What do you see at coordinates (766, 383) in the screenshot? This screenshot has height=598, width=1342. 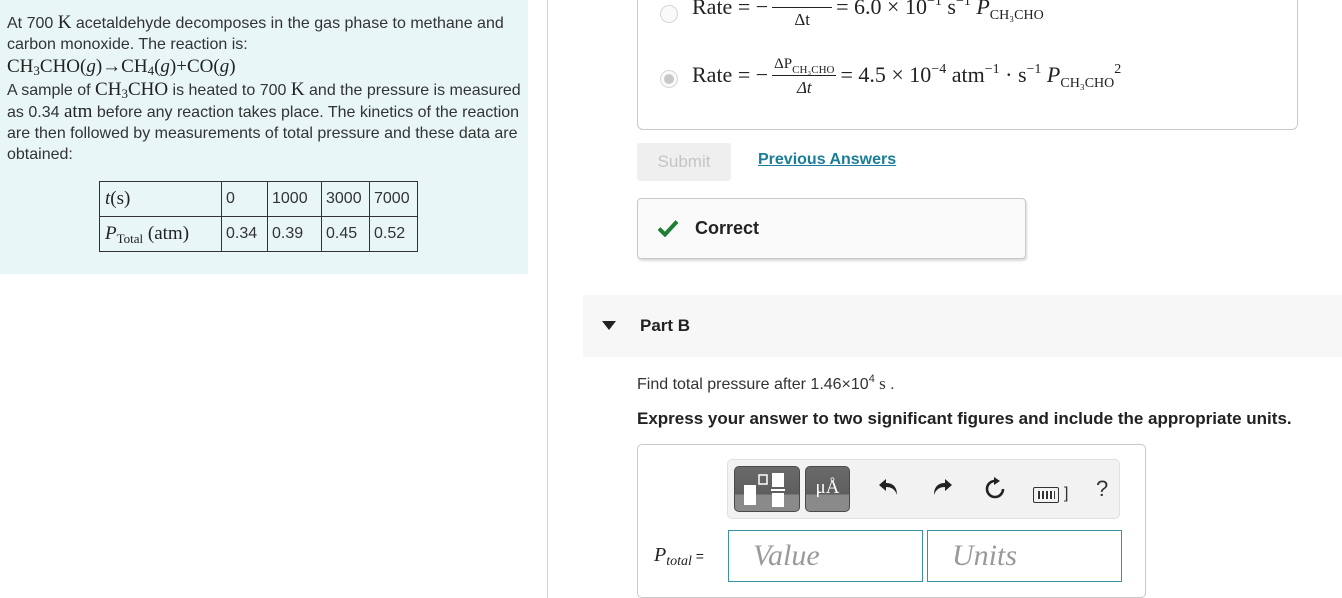 I see `part-b-question: Find total pressure after 1.46×104 s .` at bounding box center [766, 383].